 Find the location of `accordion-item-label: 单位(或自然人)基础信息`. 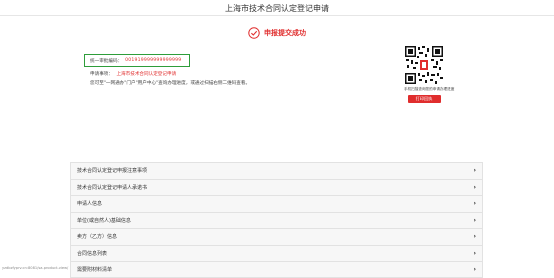

accordion-item-label: 单位(或自然人)基础信息 is located at coordinates (104, 220).